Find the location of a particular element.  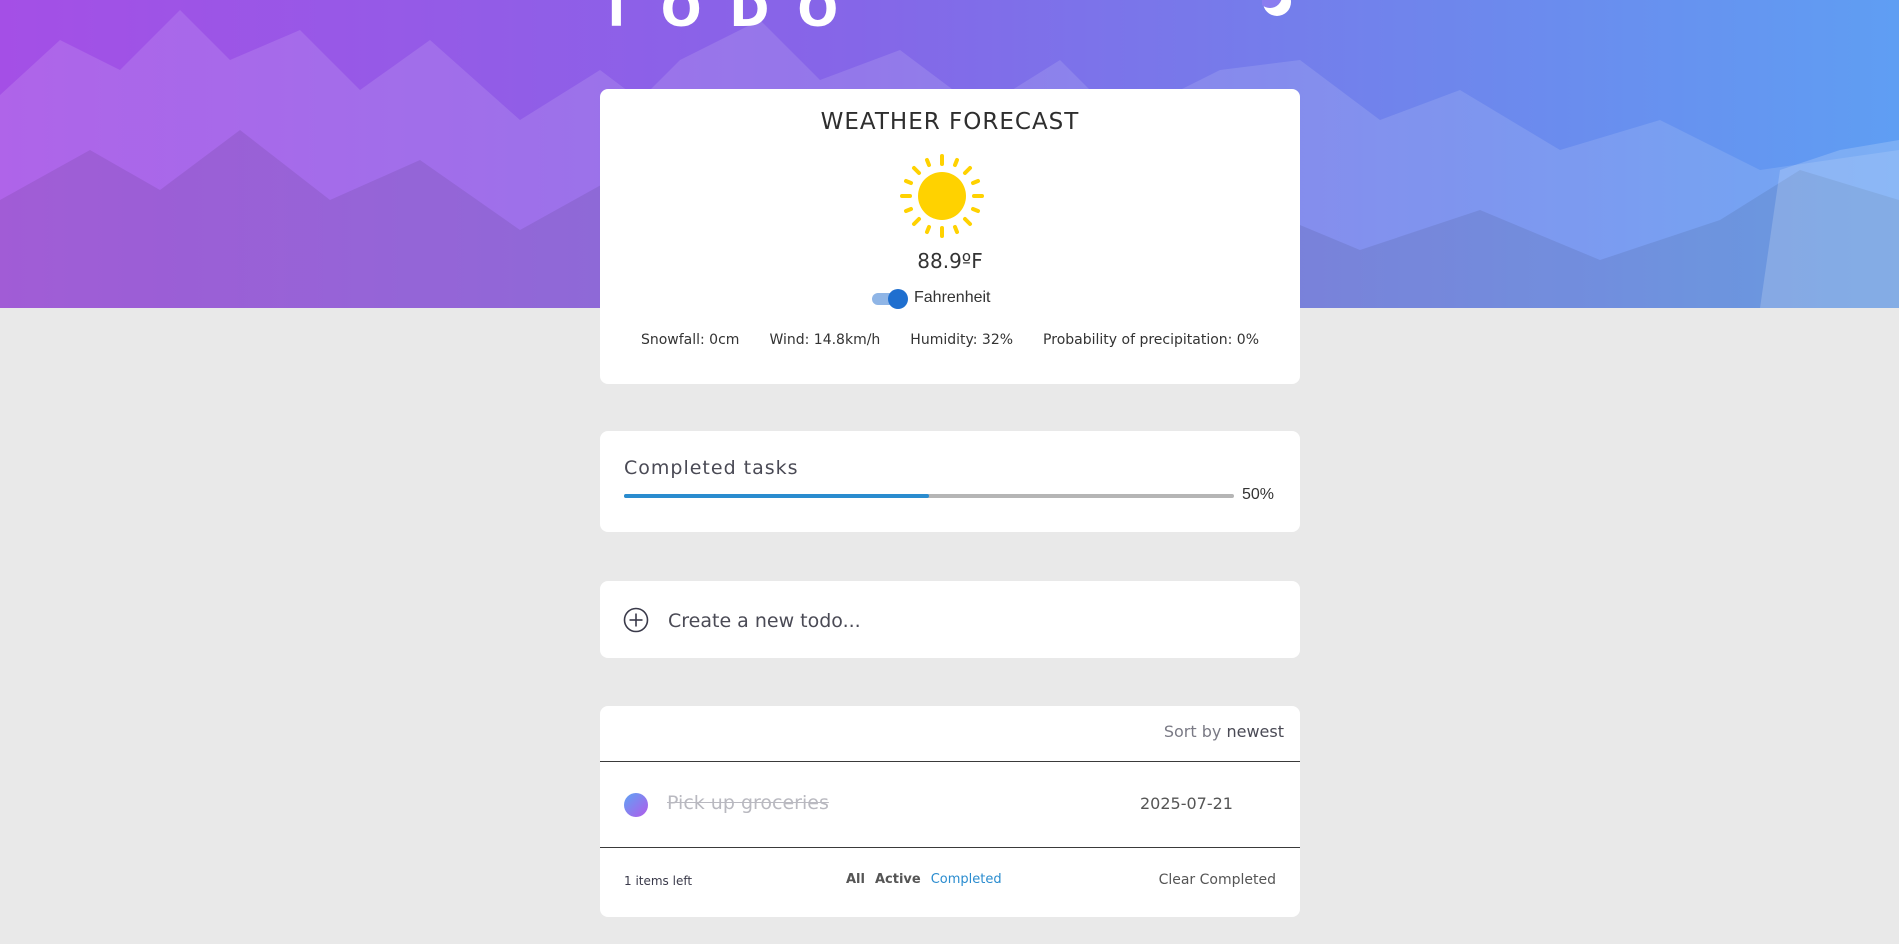

weather-title: WEATHER FORECAST is located at coordinates (950, 122).